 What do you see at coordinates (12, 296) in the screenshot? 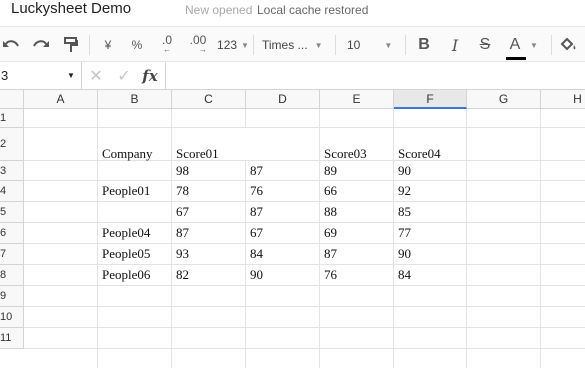
I see `row-header-9: 9` at bounding box center [12, 296].